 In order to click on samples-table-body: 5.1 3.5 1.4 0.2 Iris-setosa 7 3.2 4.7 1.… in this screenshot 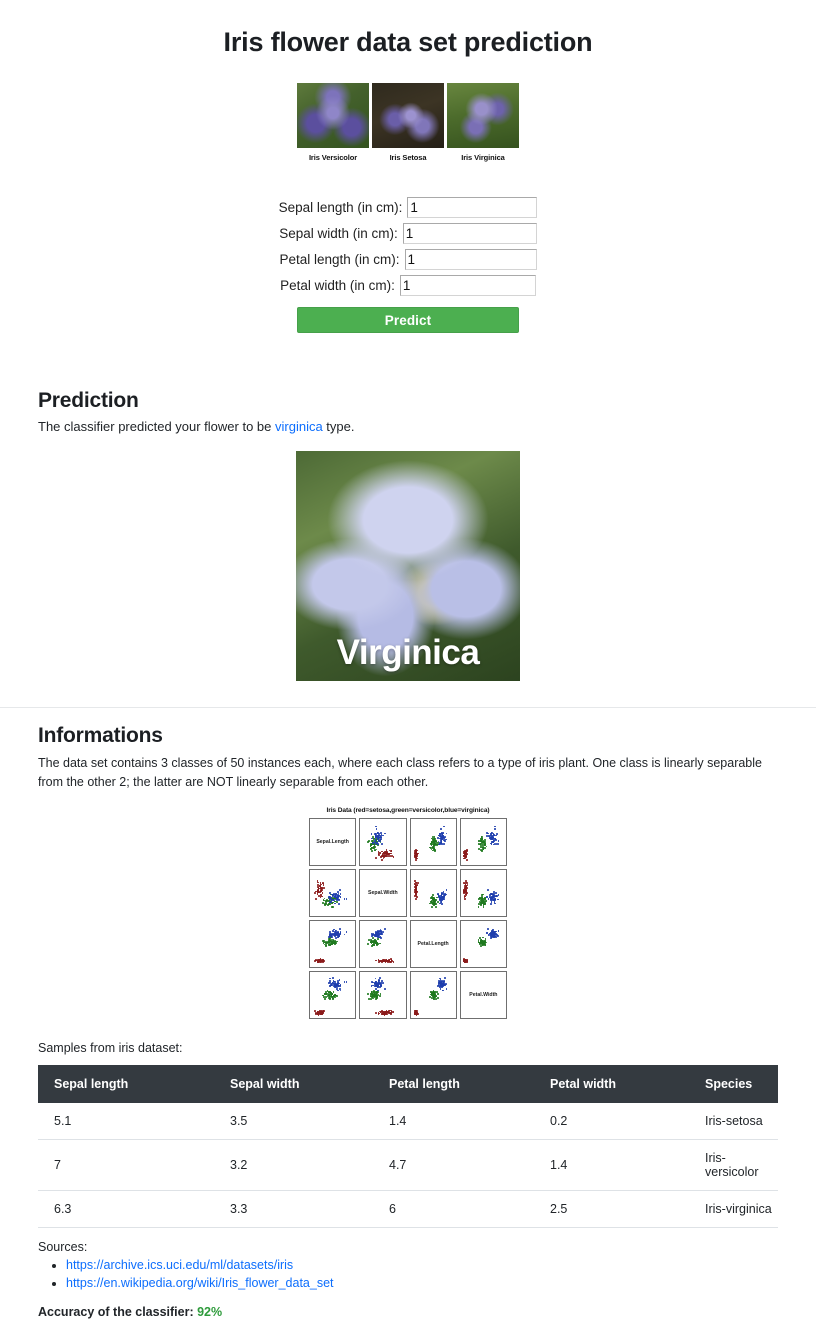, I will do `click(408, 1165)`.